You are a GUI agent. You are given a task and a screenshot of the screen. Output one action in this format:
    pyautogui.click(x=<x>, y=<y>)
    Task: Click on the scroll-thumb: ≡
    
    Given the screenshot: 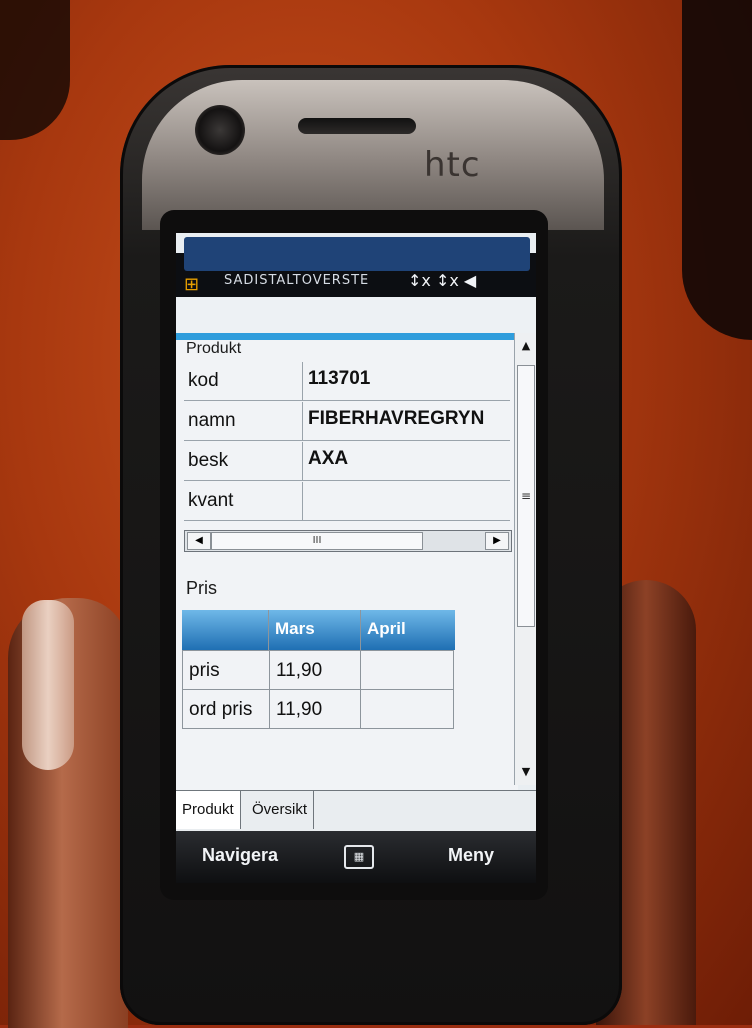 What is the action you would take?
    pyautogui.click(x=526, y=496)
    